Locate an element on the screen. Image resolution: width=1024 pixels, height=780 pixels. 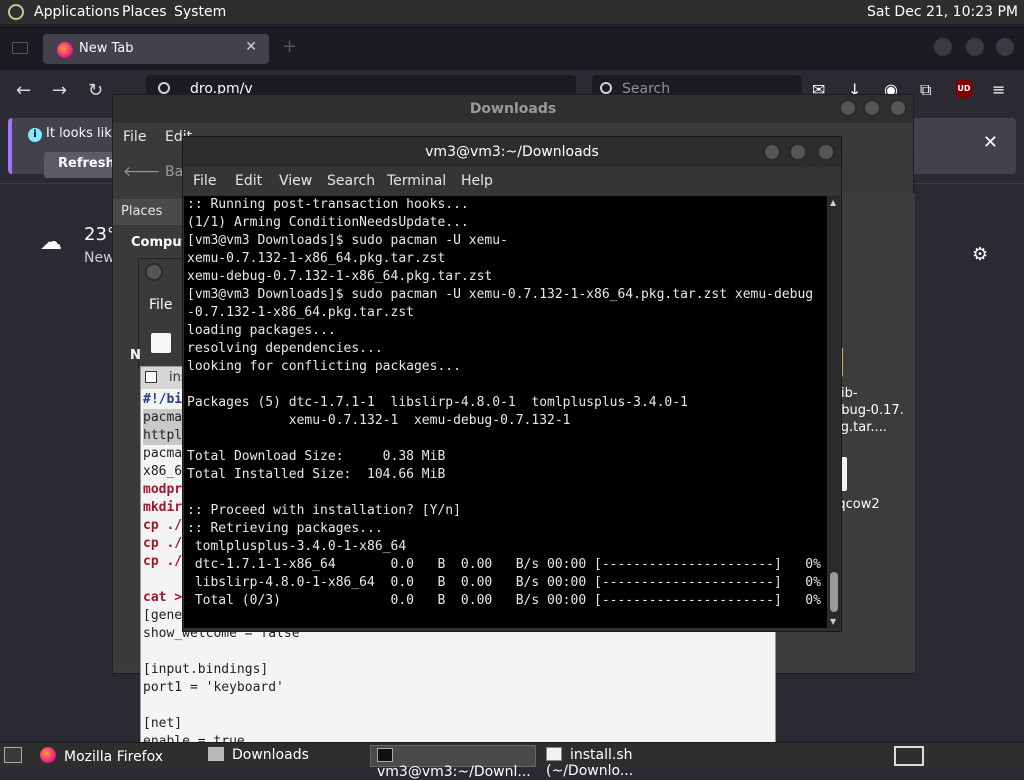
firefox-view-icon is located at coordinates (20, 48).